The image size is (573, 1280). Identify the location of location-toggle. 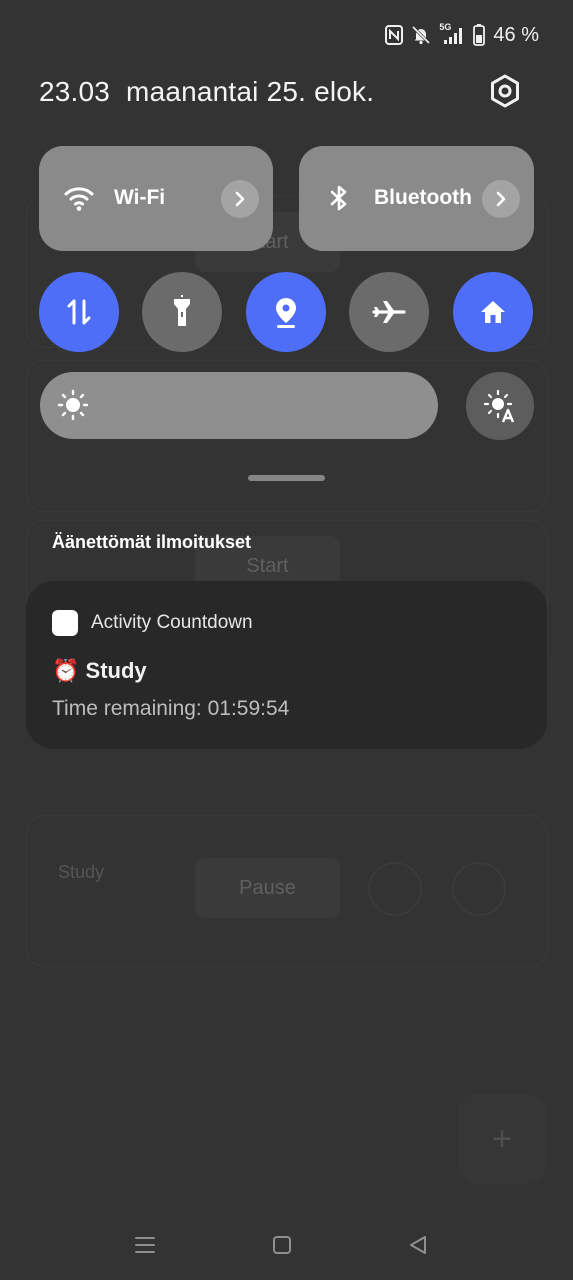
(286, 312).